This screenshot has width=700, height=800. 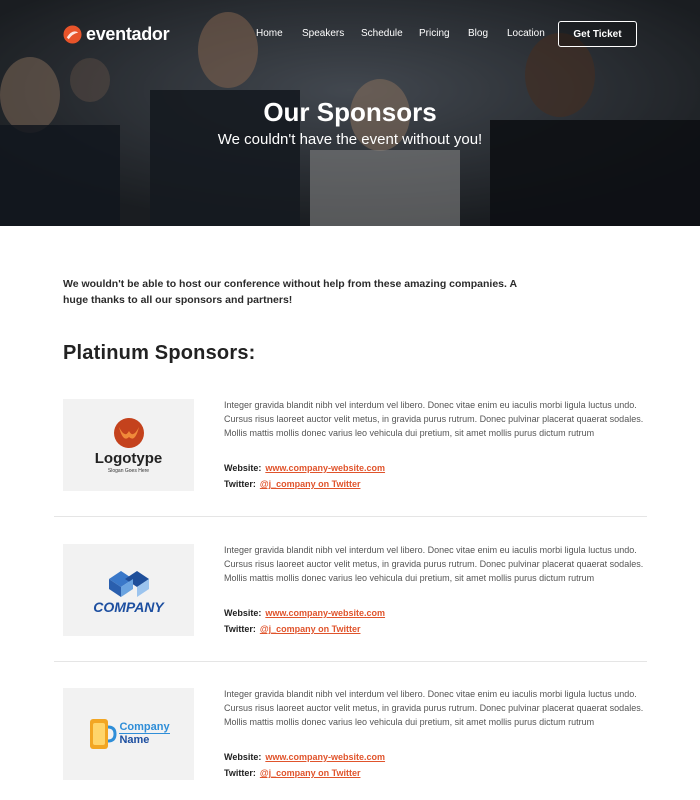 I want to click on nav-link-location: Location, so click(x=526, y=33).